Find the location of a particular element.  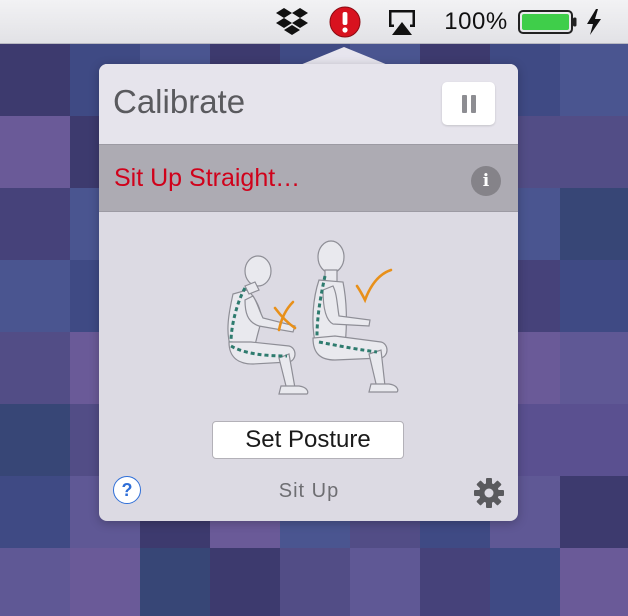

settings-button is located at coordinates (489, 493).